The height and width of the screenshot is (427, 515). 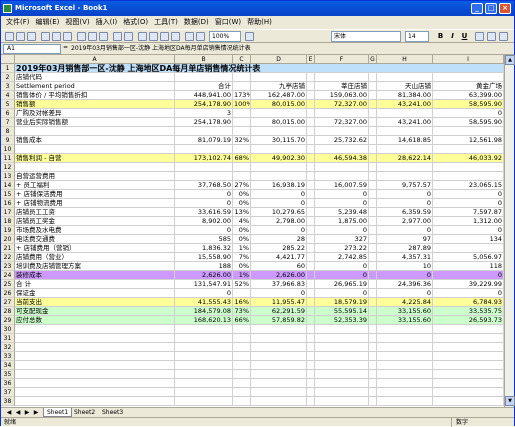 What do you see at coordinates (373, 86) in the screenshot?
I see `cell-G3` at bounding box center [373, 86].